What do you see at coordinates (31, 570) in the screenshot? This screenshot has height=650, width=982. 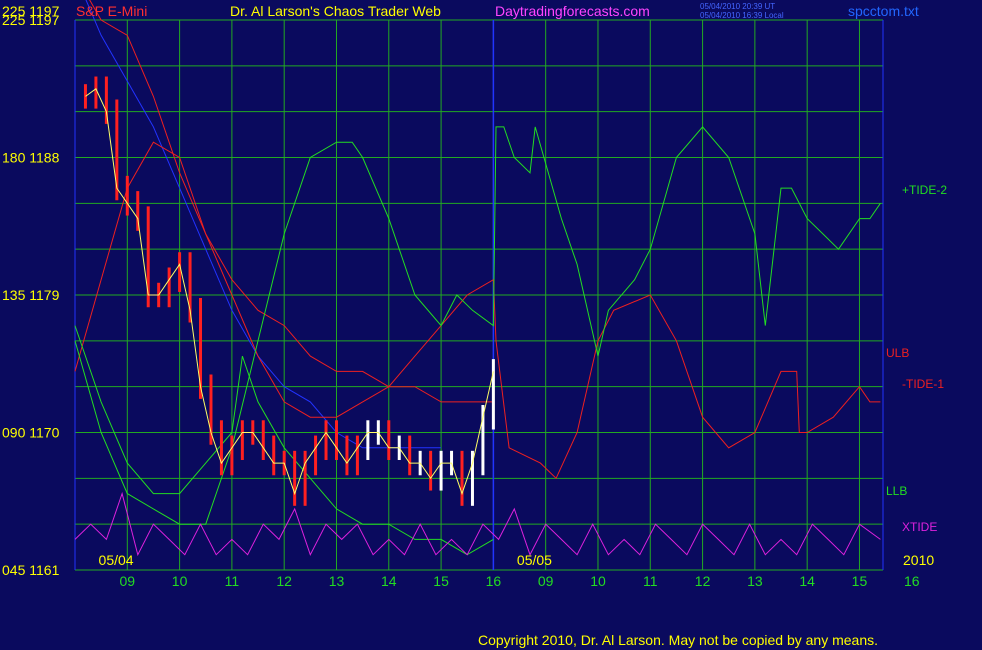 I see `y-axis-label: 045 1161` at bounding box center [31, 570].